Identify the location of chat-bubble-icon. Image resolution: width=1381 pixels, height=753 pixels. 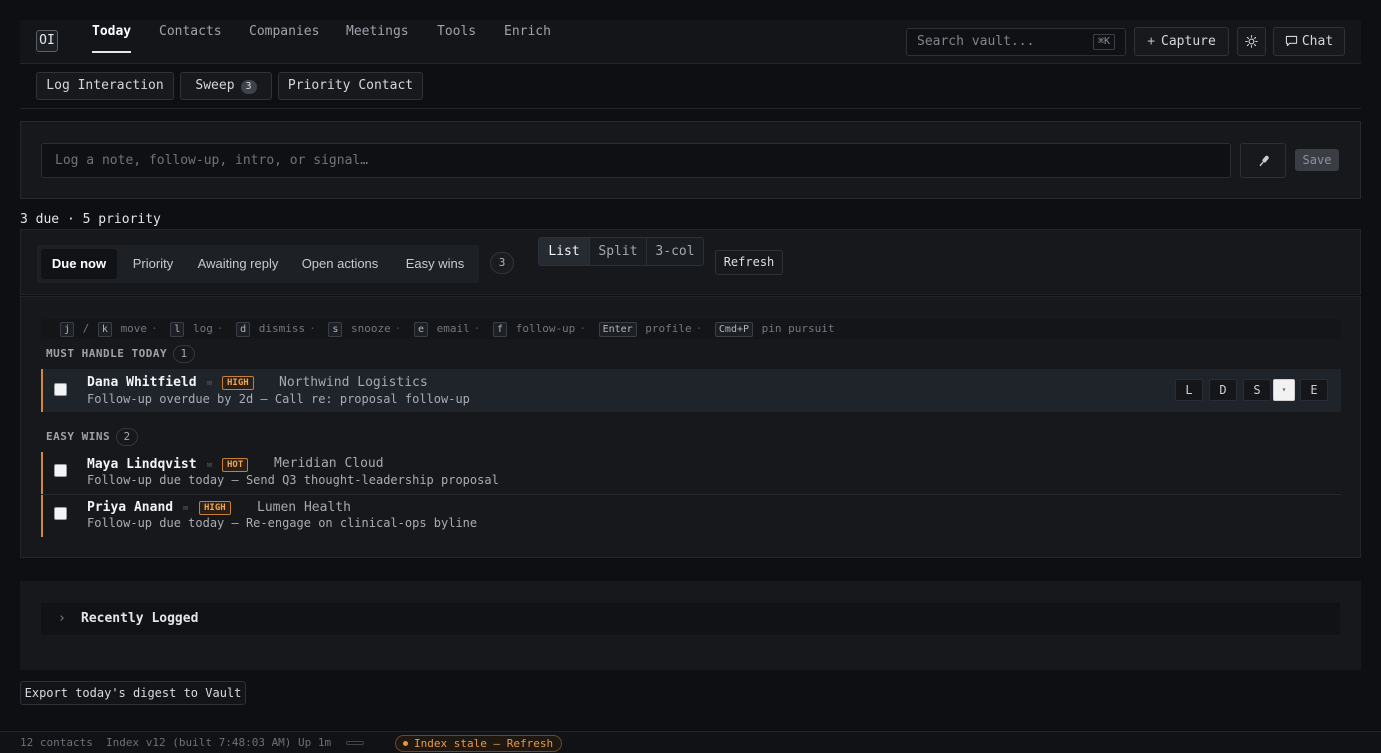
(1291, 41).